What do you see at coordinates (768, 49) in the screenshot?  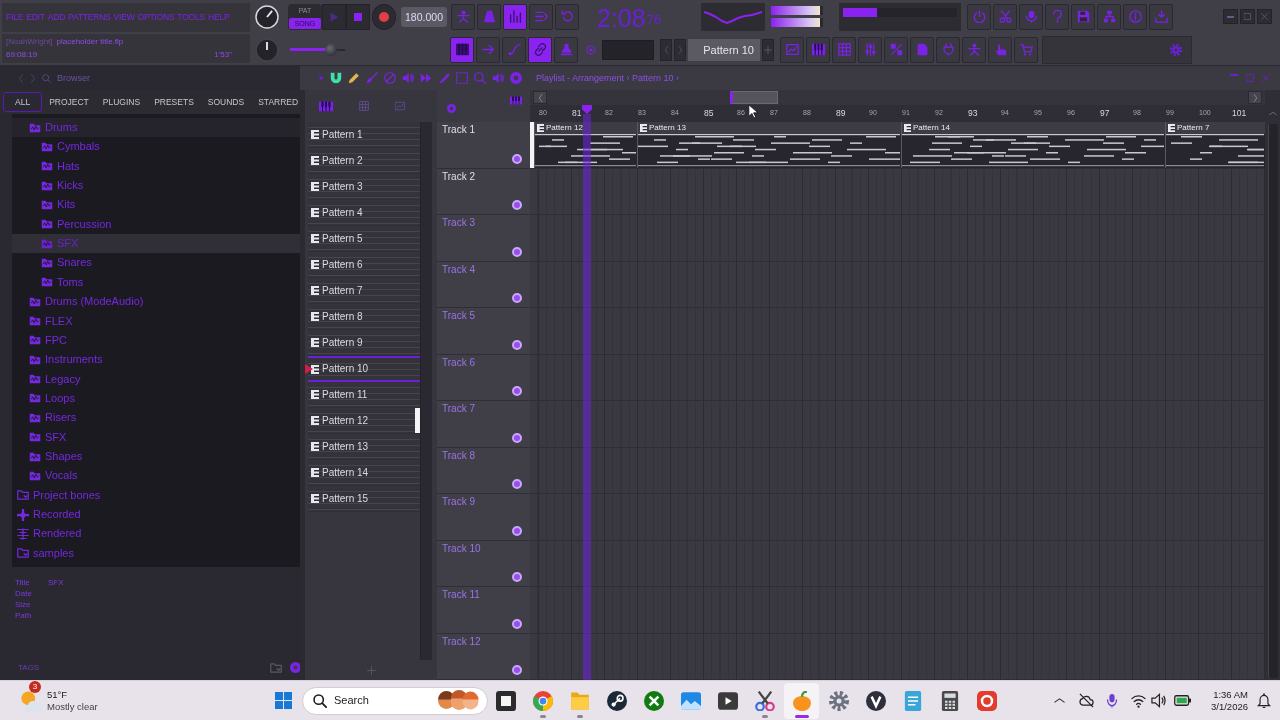 I see `add-button` at bounding box center [768, 49].